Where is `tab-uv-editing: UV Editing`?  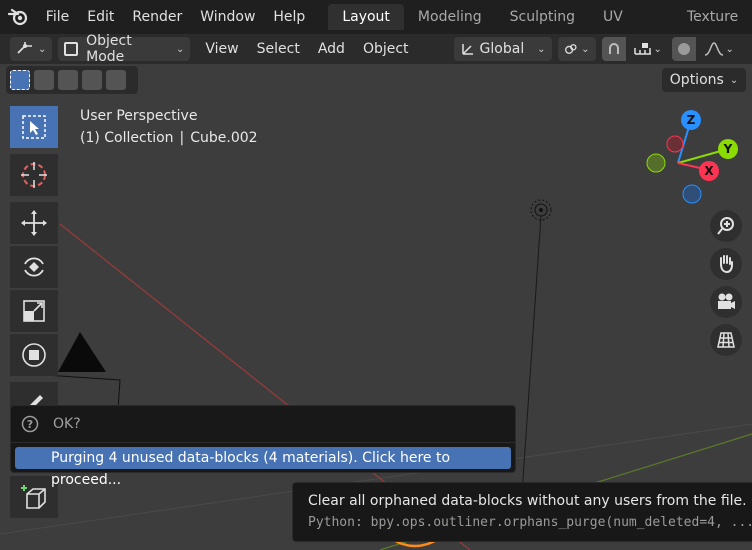 tab-uv-editing: UV Editing is located at coordinates (631, 27).